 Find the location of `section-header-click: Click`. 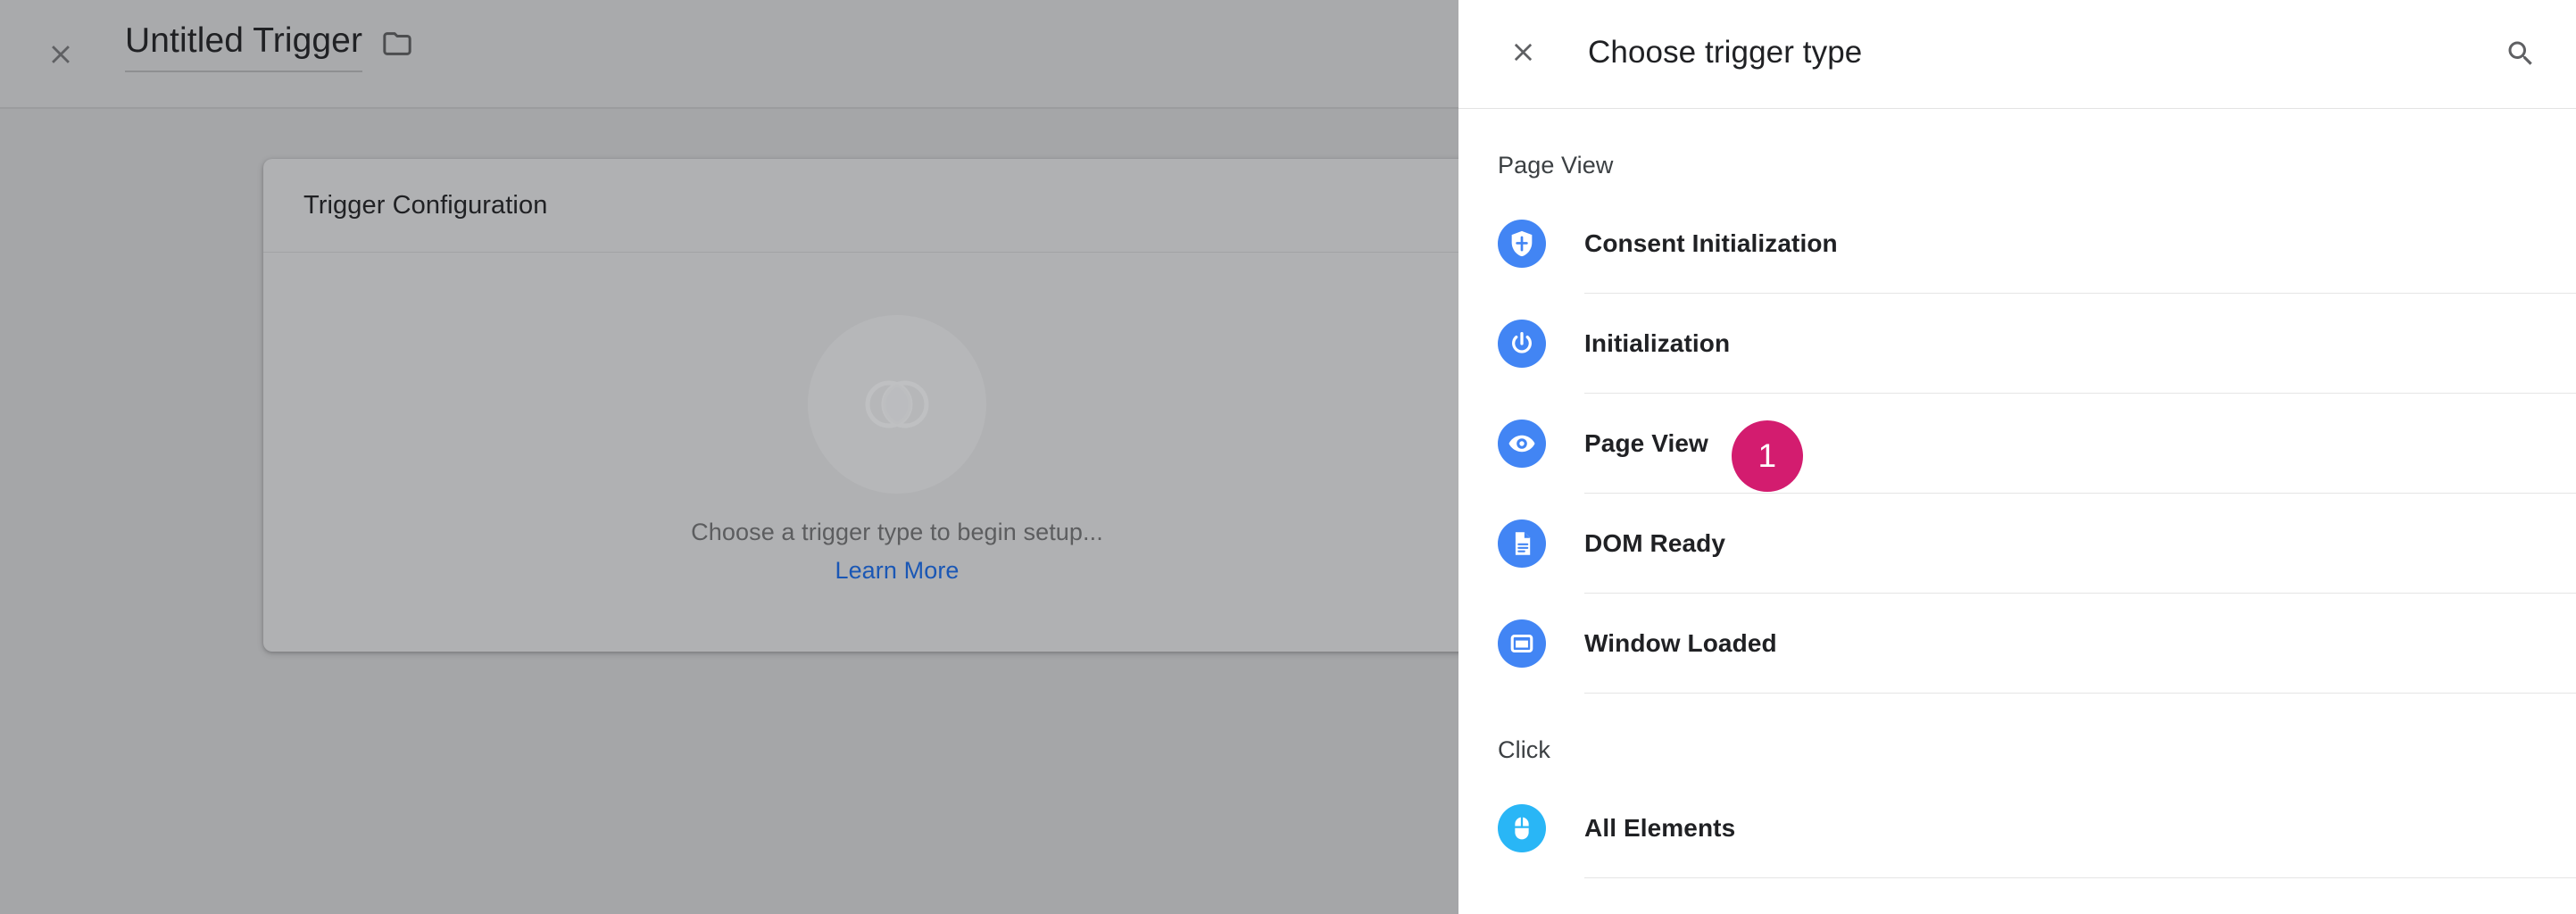

section-header-click: Click is located at coordinates (1524, 749).